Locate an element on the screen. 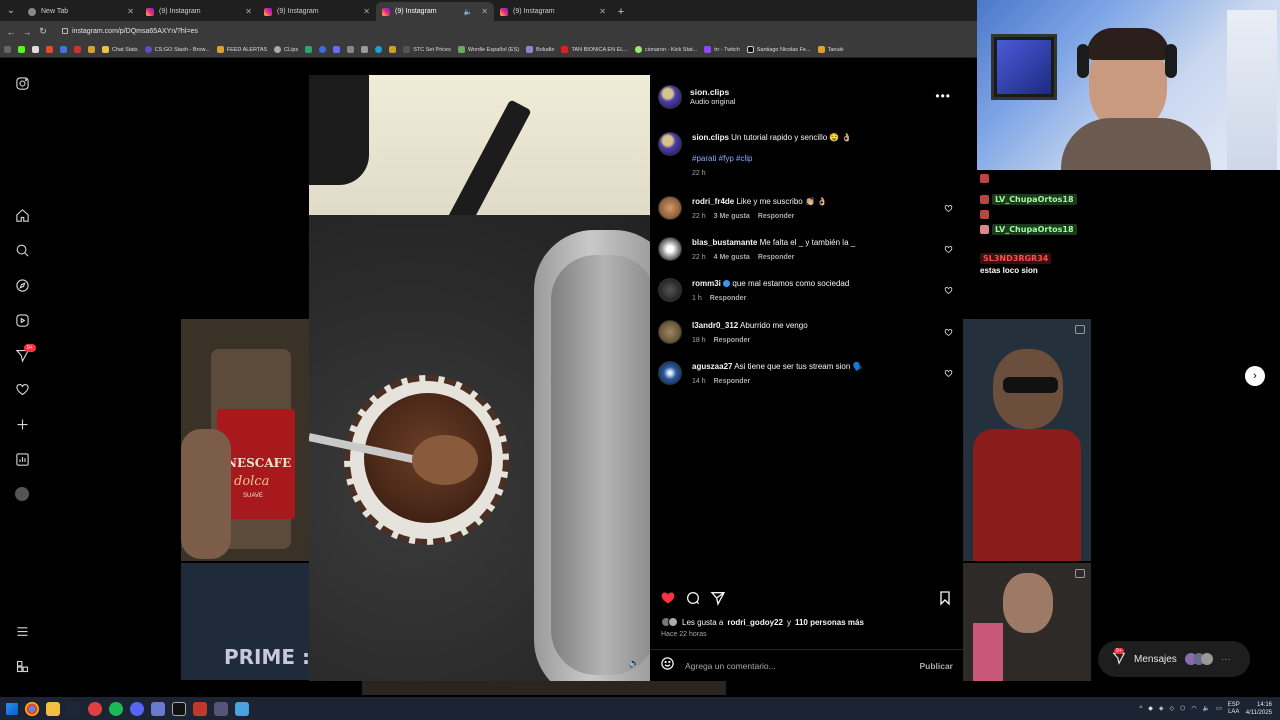 This screenshot has width=1280, height=720. dashboard-icon is located at coordinates (22, 459).